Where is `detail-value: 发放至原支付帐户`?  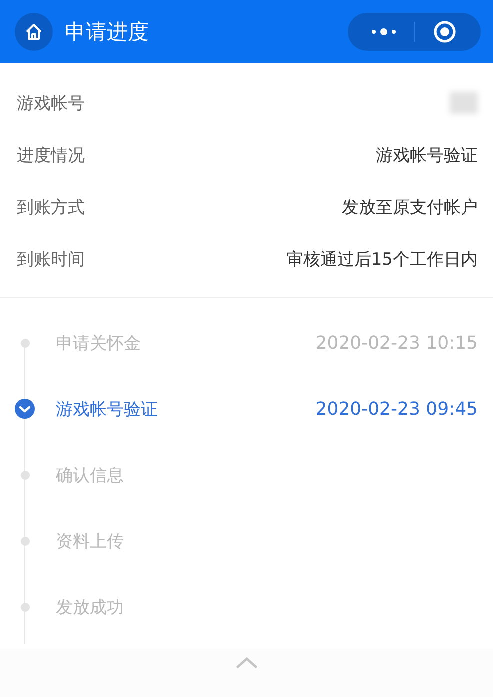 detail-value: 发放至原支付帐户 is located at coordinates (410, 207).